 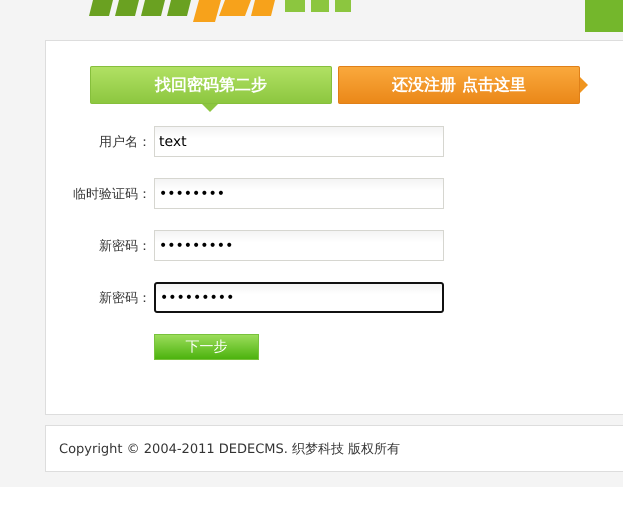 I want to click on arrow-right-icon, so click(x=584, y=85).